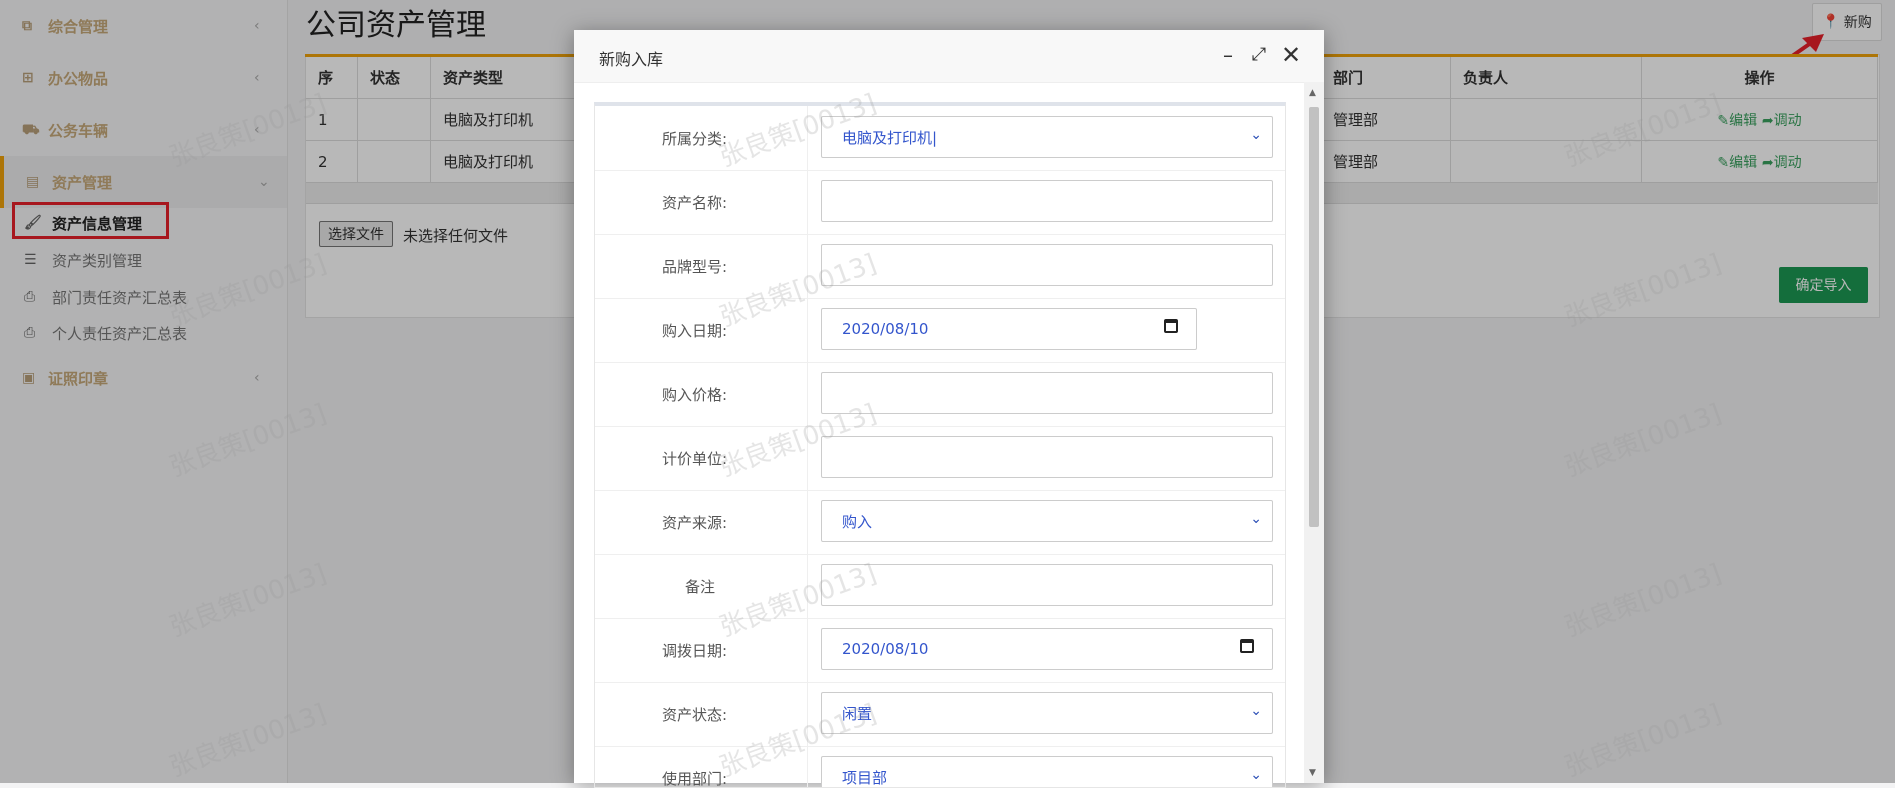 The width and height of the screenshot is (1895, 788). I want to click on field-label: 备注, so click(701, 586).